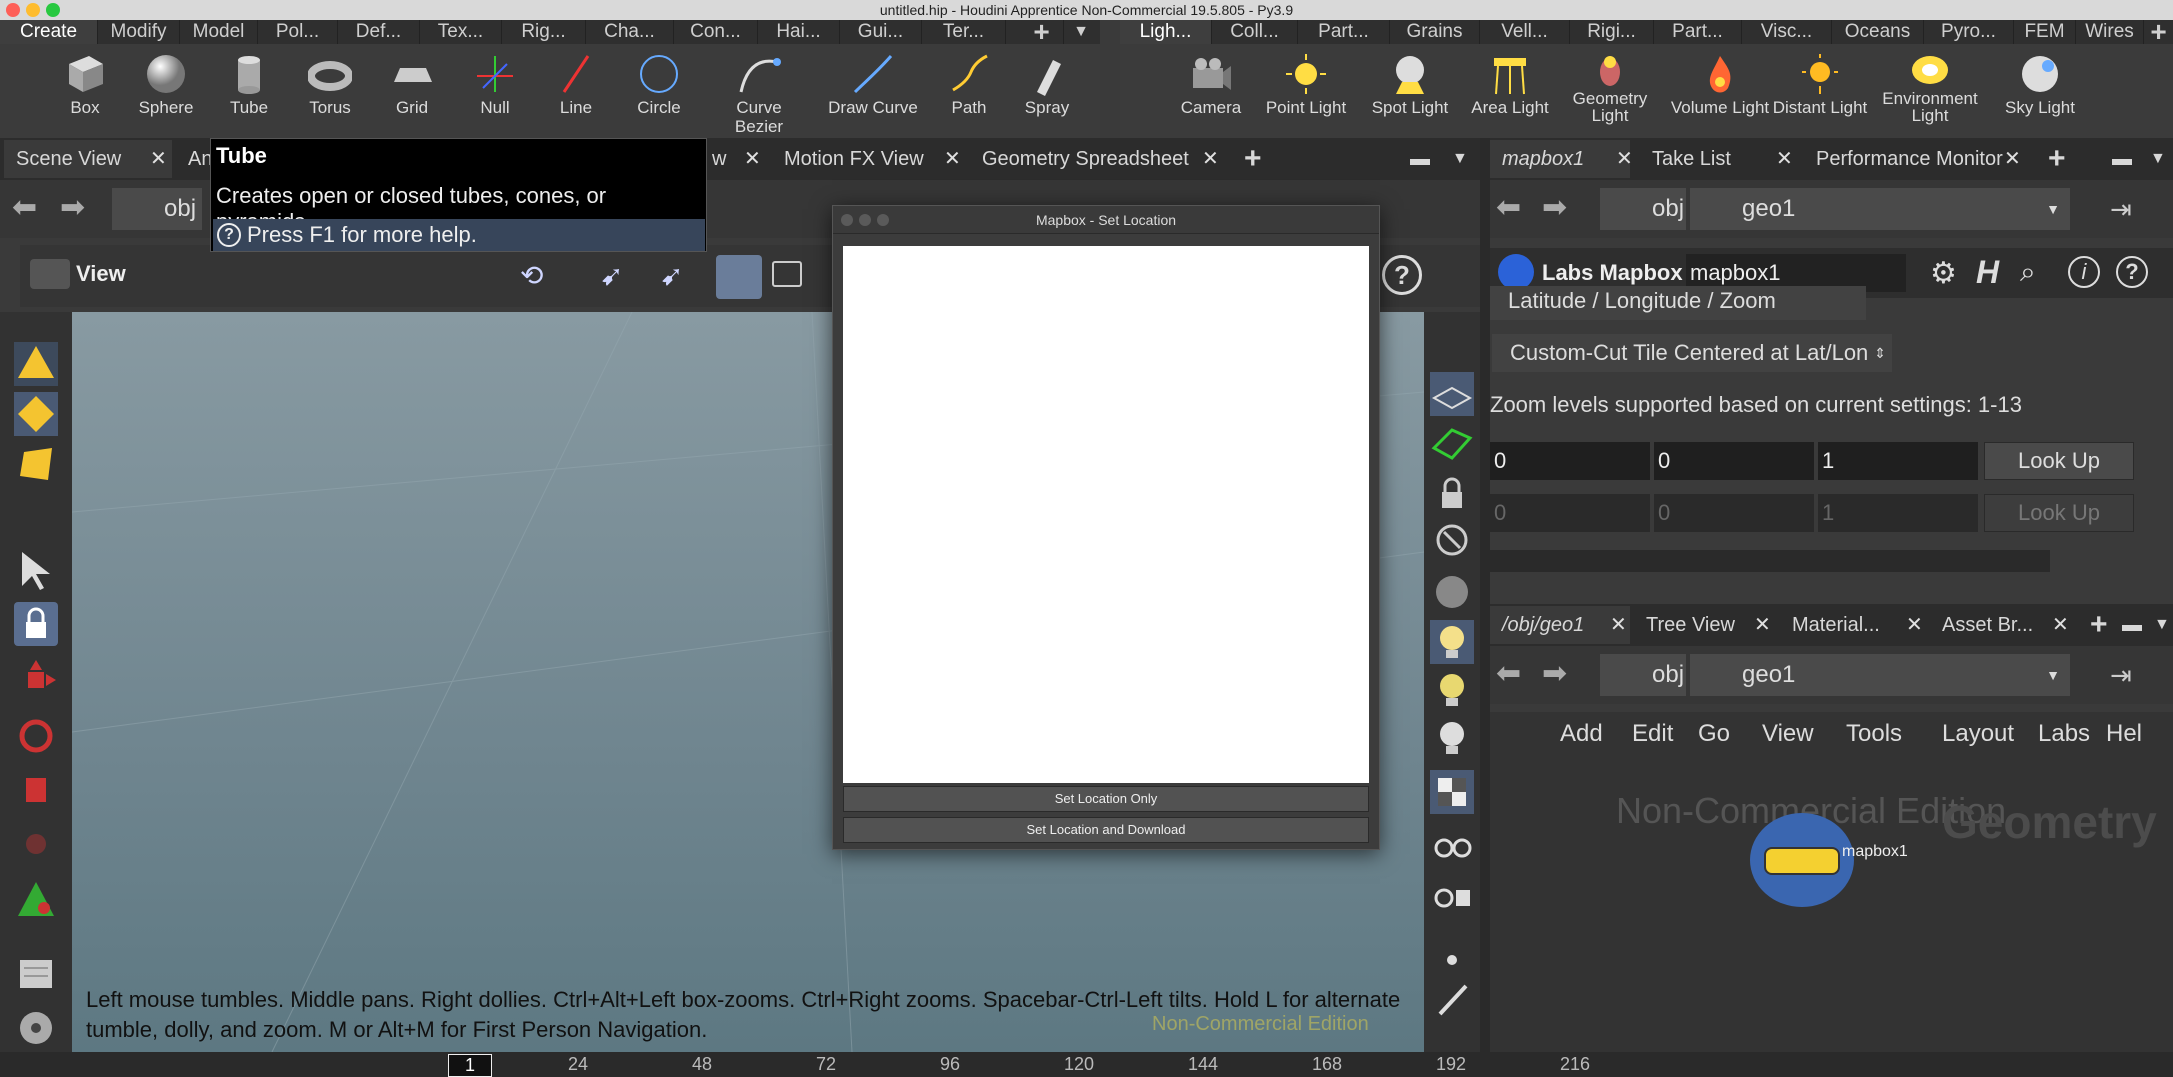 The width and height of the screenshot is (2173, 1077). I want to click on pane-divider, so click(1485, 595).